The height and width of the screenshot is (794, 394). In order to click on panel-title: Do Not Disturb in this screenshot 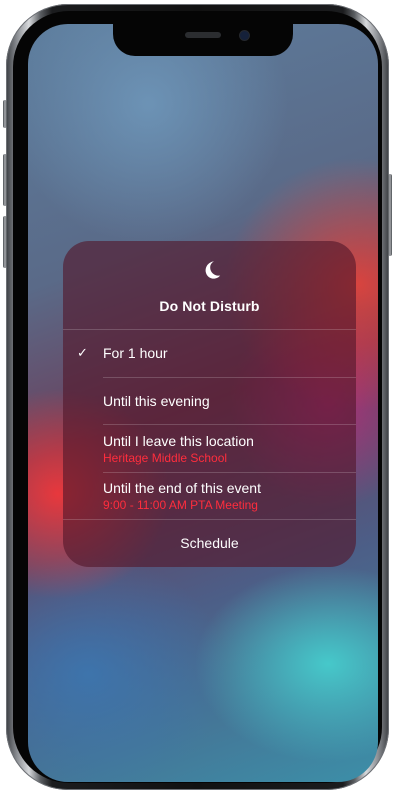, I will do `click(209, 306)`.